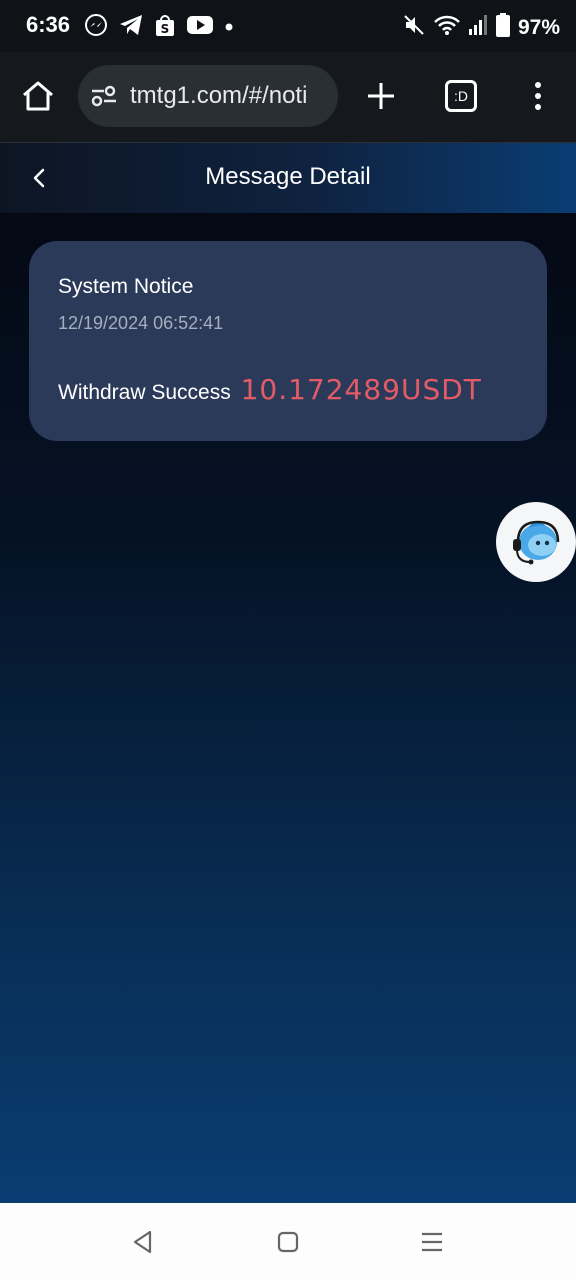 Image resolution: width=576 pixels, height=1280 pixels. I want to click on message-body: Withdraw Success 10.172489USDT, so click(270, 389).